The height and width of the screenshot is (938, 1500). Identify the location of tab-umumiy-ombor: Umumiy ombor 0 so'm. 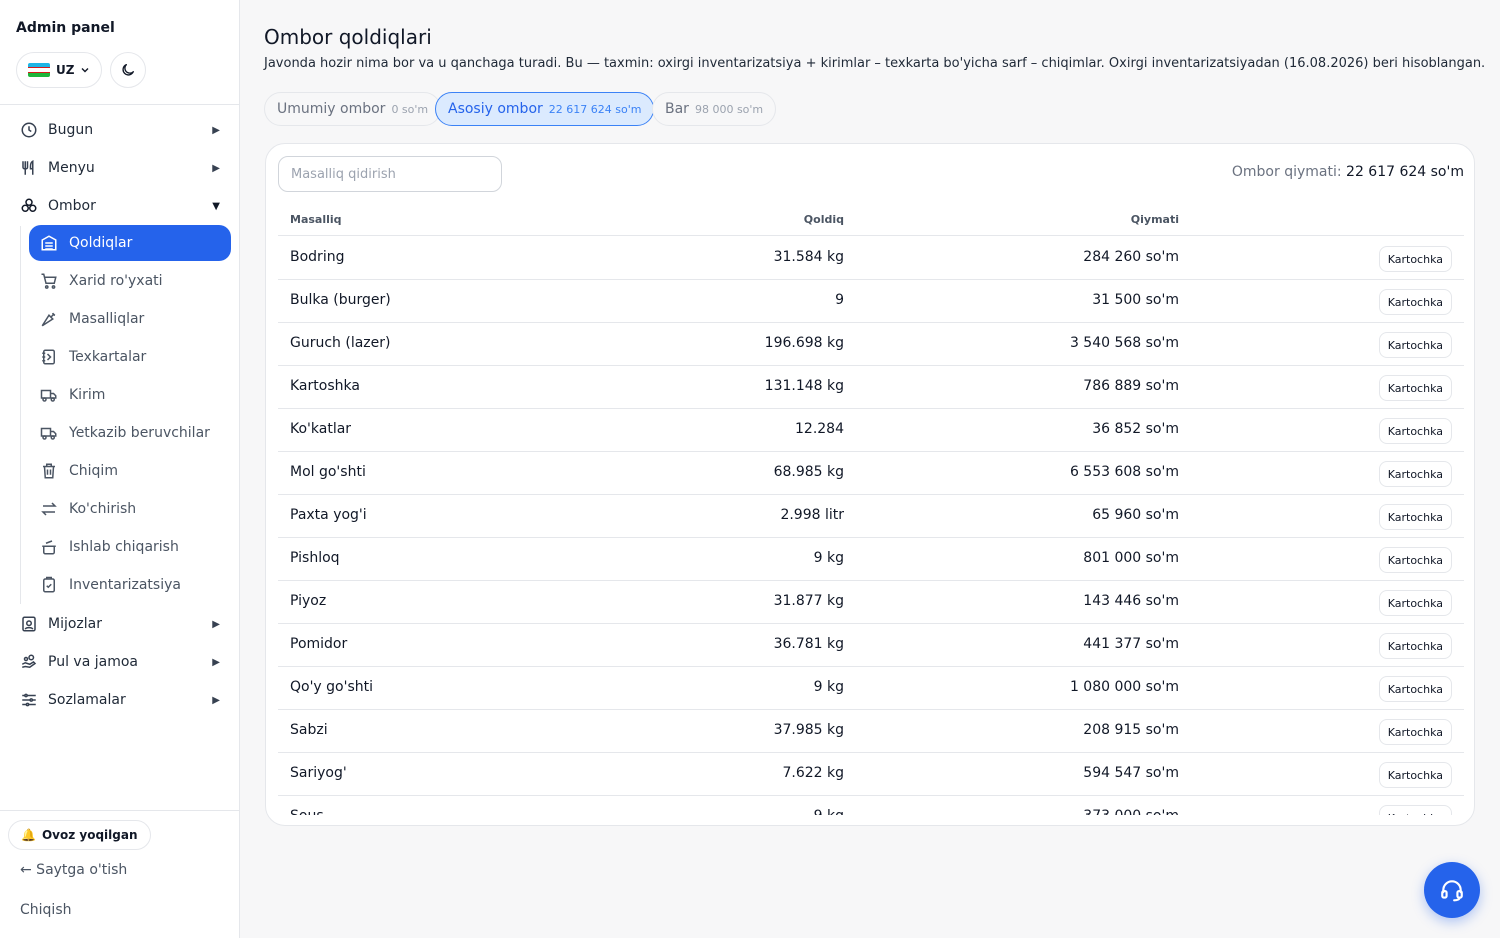
(353, 109).